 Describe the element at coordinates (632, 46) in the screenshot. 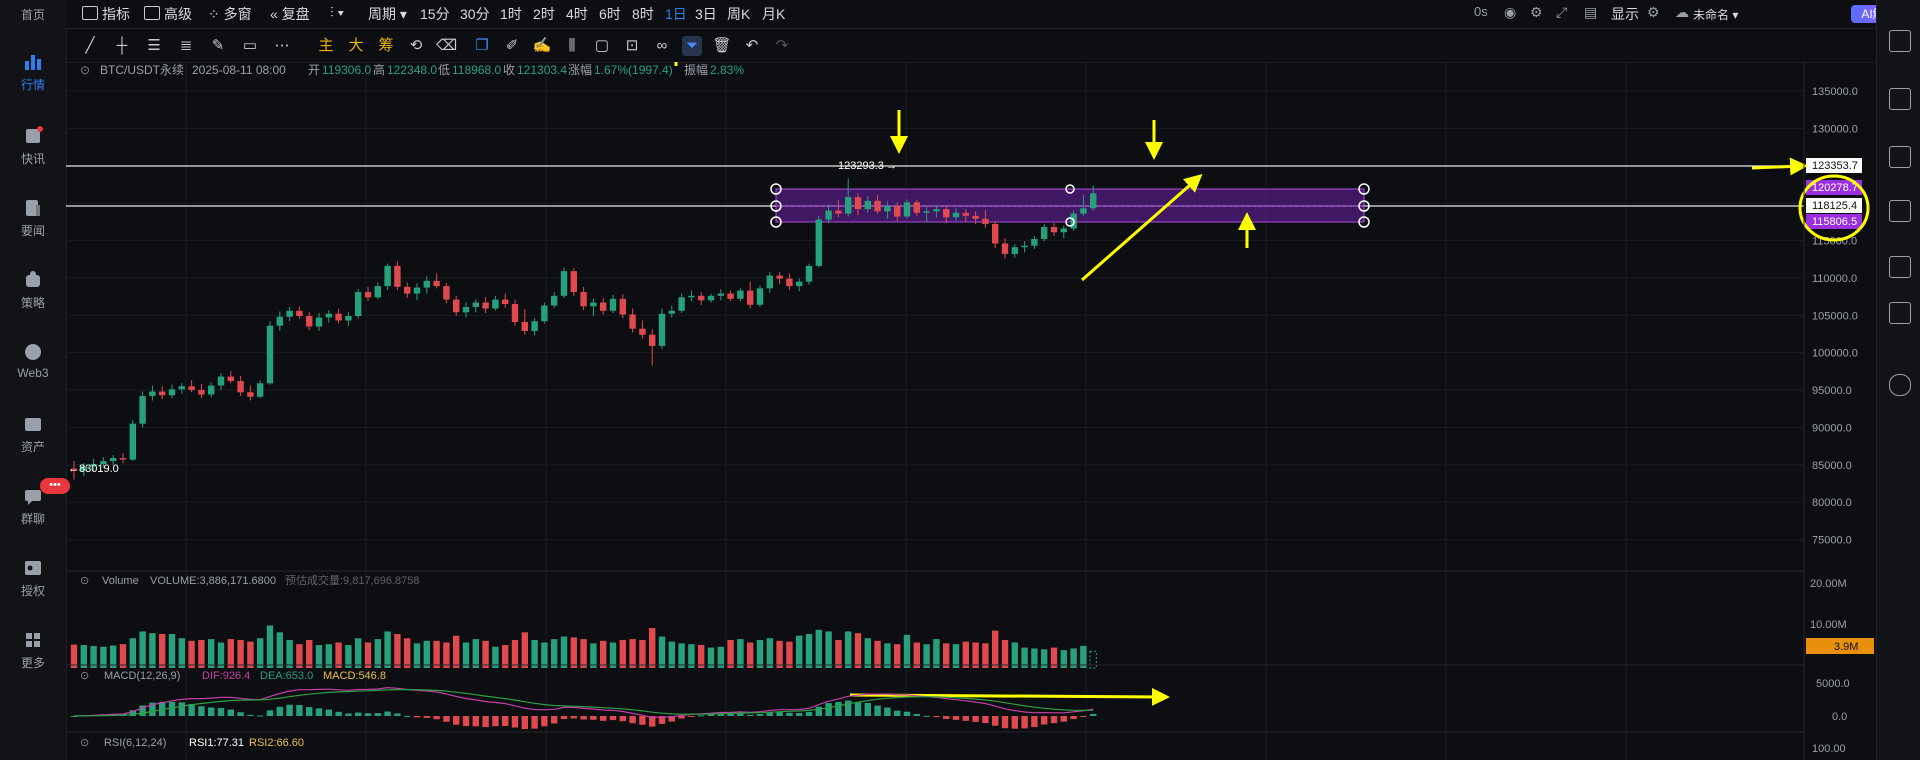

I see `magnet-icon: ⊡` at that location.